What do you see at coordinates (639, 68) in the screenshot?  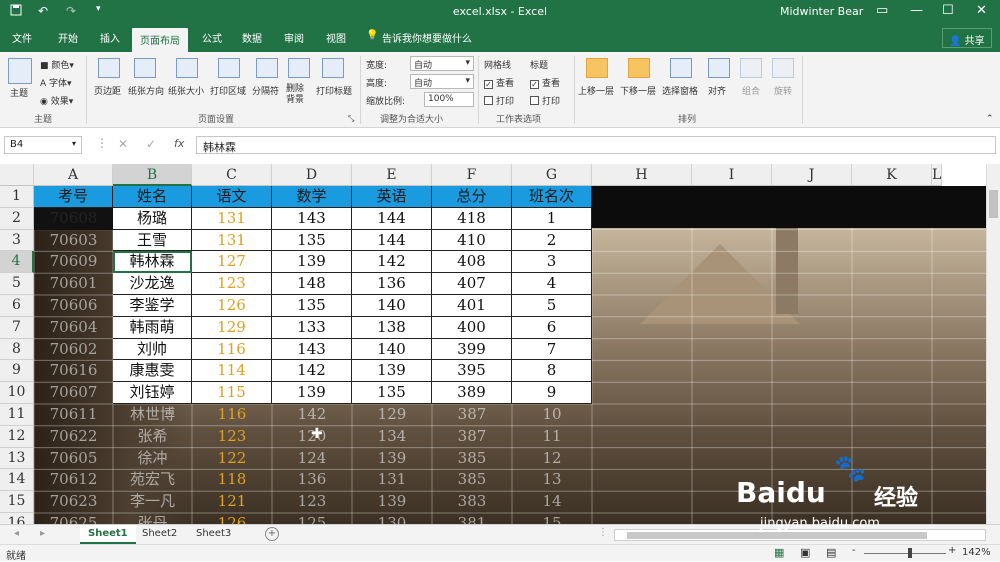 I see `send-backward-icon` at bounding box center [639, 68].